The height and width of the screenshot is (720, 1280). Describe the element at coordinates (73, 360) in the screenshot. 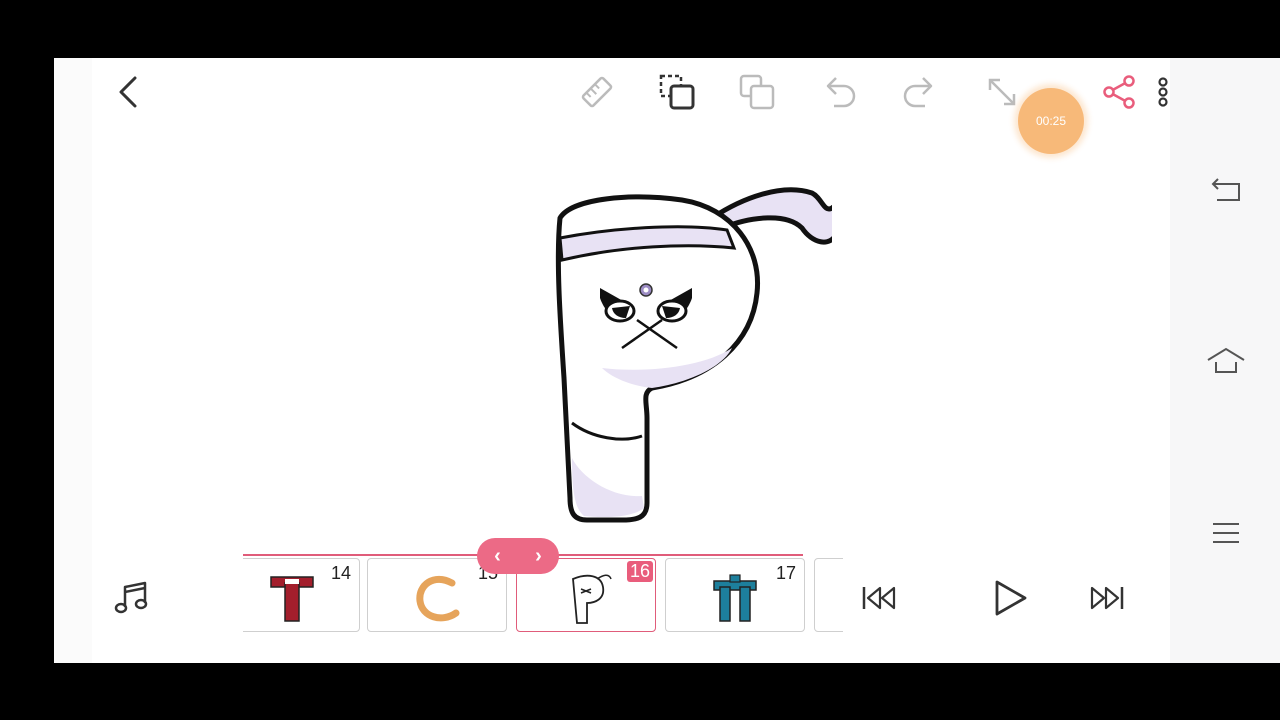

I see `left-edge` at that location.